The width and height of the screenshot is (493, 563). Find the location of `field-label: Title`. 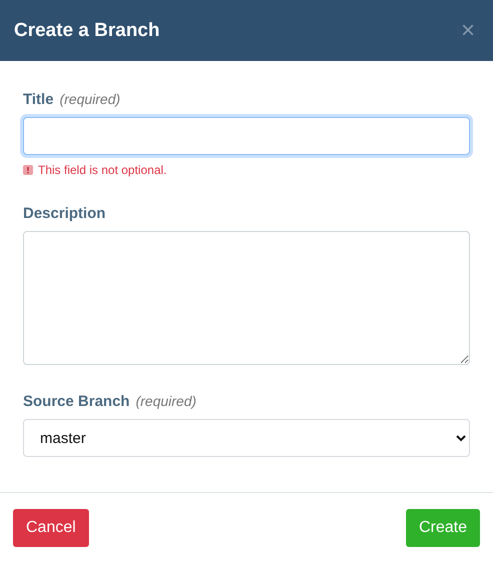

field-label: Title is located at coordinates (38, 99).